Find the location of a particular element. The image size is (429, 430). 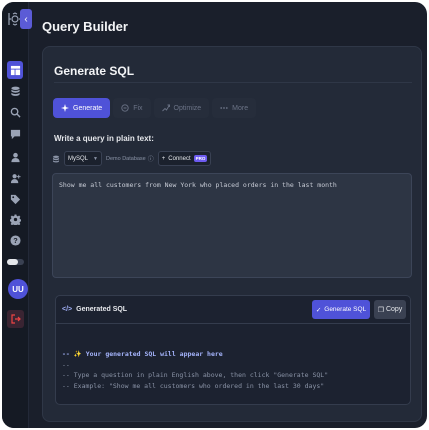

generate-sql-button: ✓ Generate SQL is located at coordinates (341, 309).